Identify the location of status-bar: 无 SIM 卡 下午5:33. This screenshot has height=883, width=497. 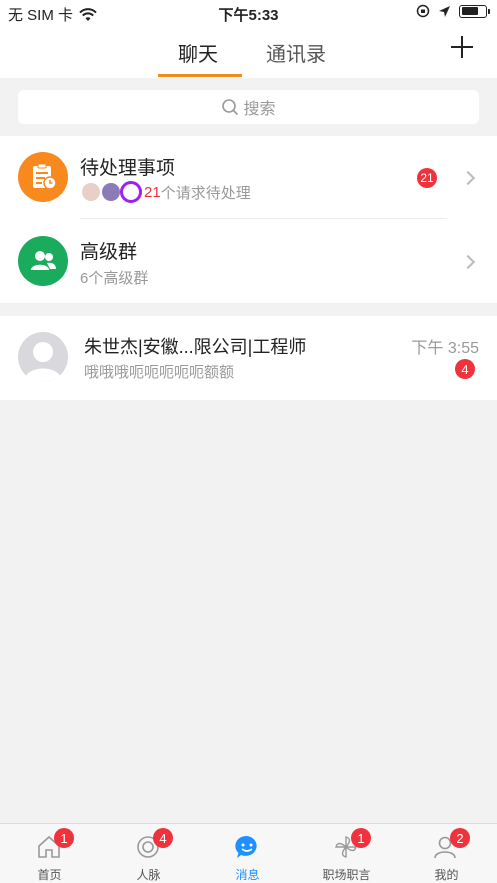
(248, 13).